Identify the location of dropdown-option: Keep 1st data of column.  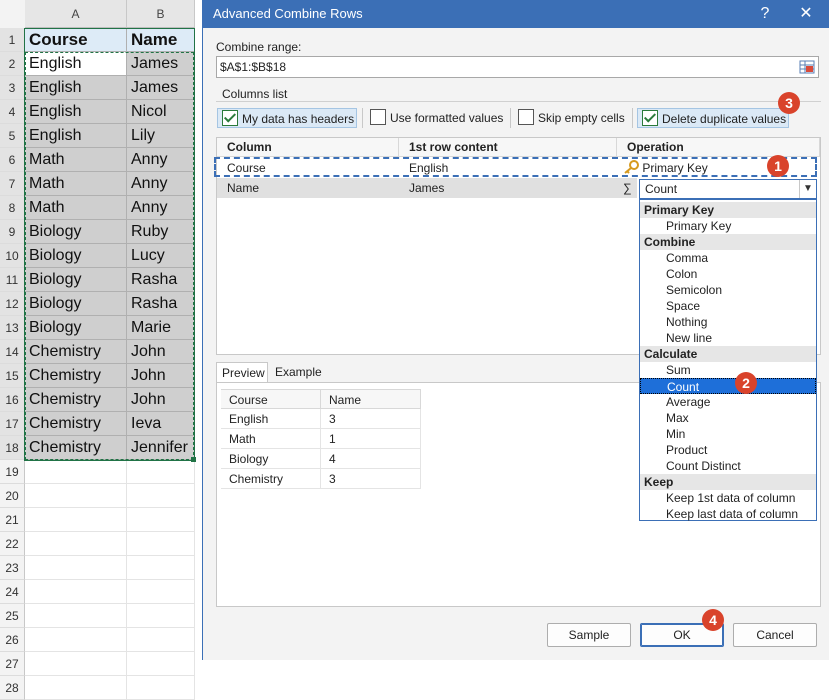
(728, 498).